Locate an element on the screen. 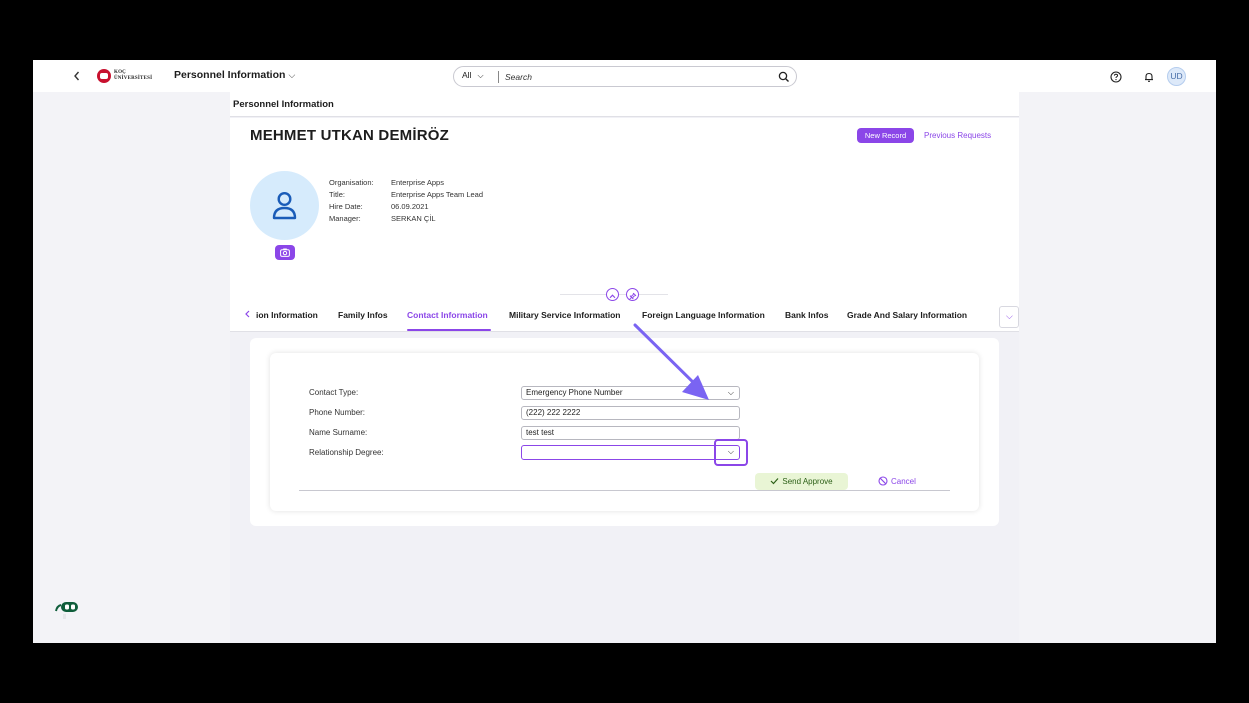 This screenshot has height=703, width=1249. assistant-launcher is located at coordinates (67, 611).